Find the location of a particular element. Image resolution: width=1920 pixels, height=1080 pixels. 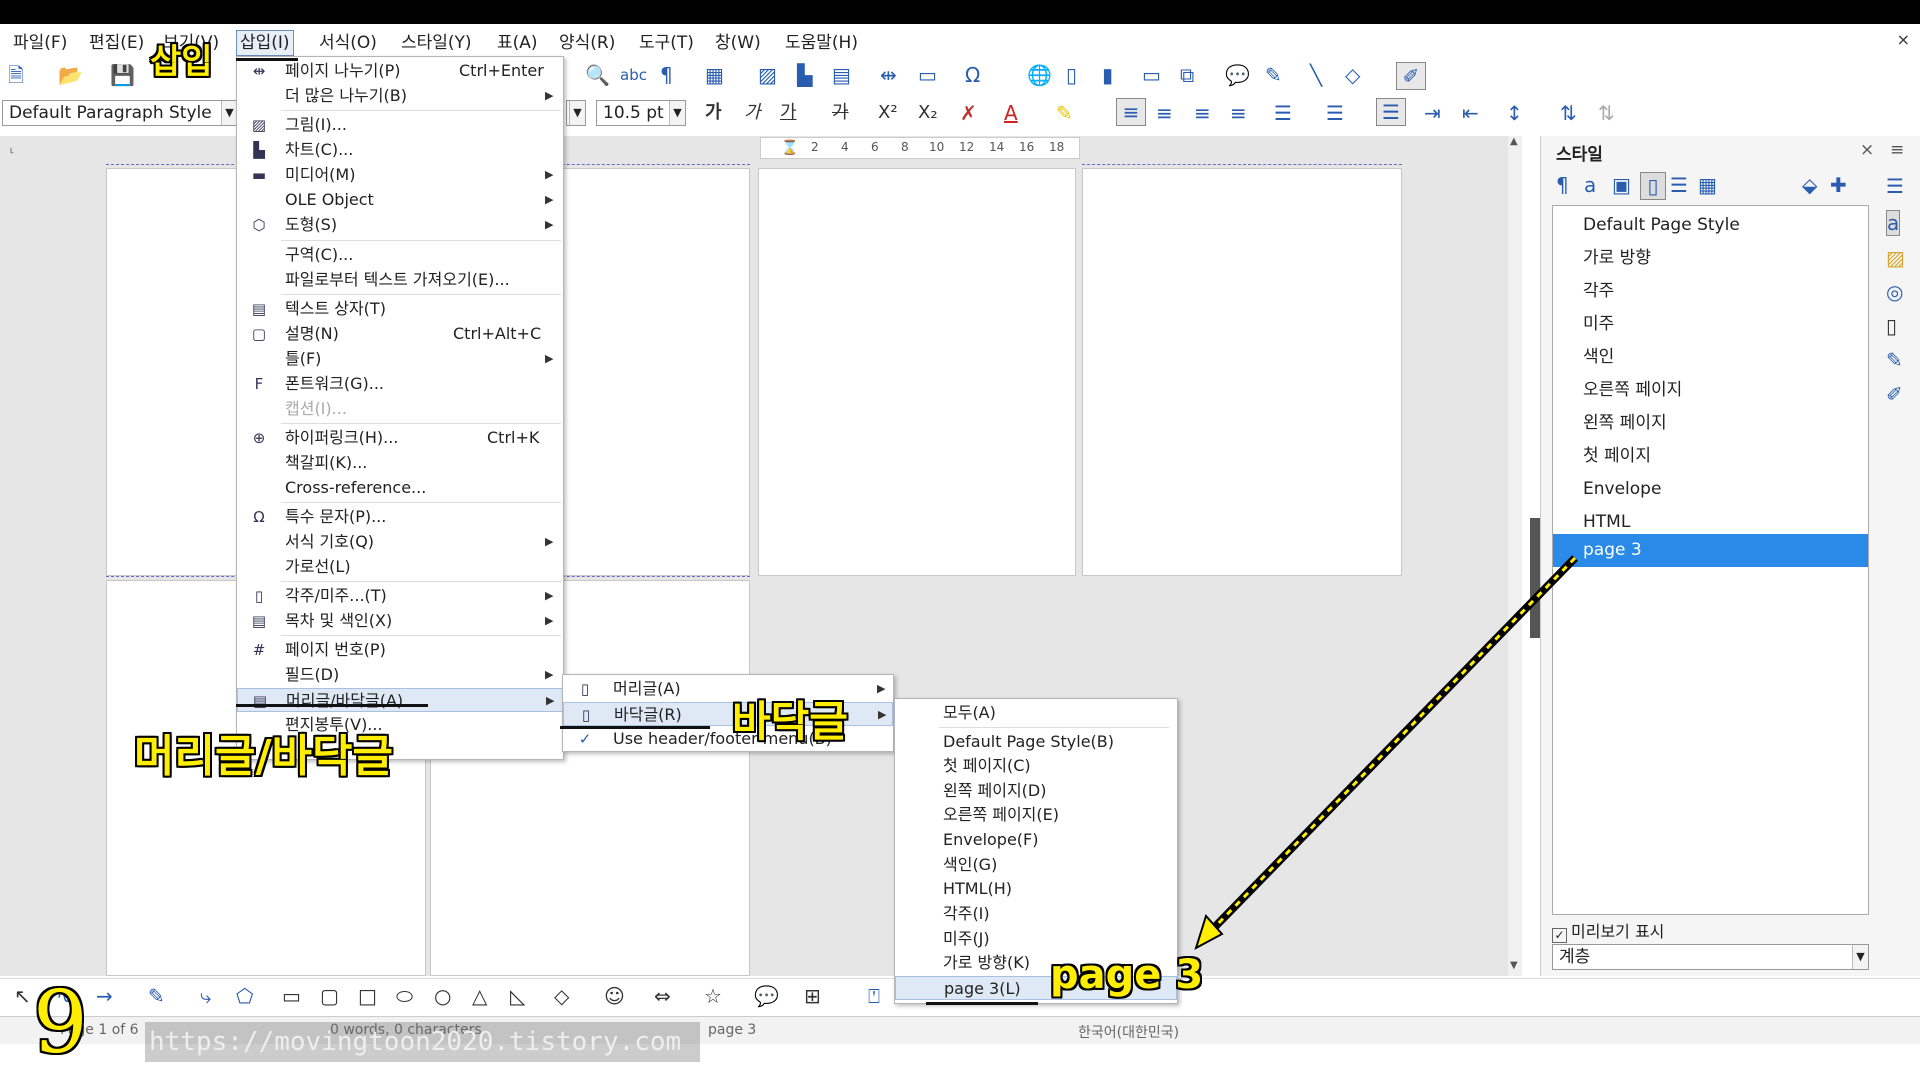

annotation-arrow is located at coordinates (1386, 753).